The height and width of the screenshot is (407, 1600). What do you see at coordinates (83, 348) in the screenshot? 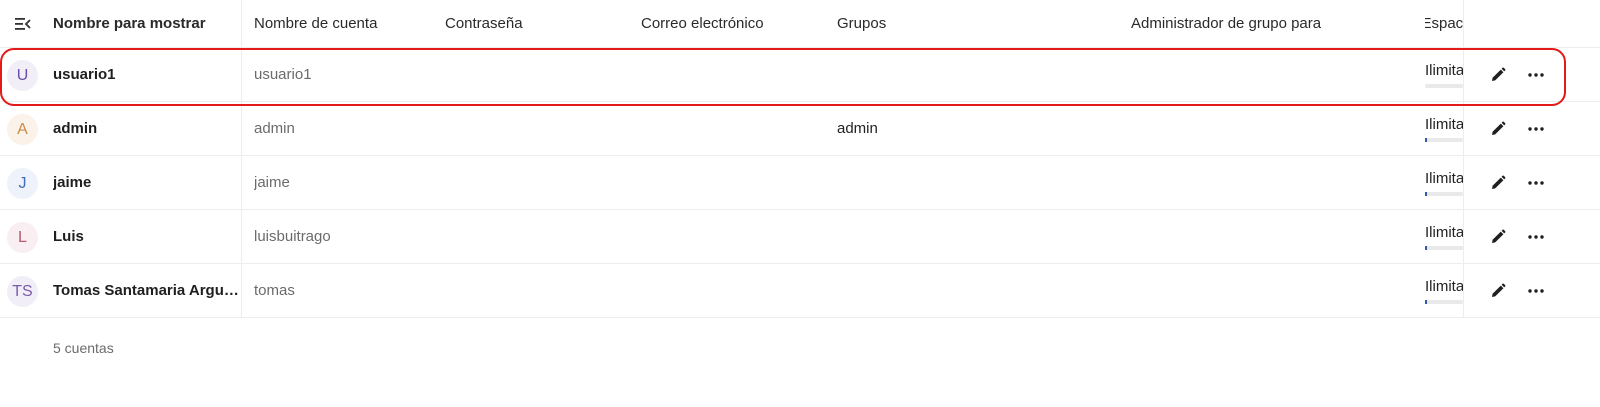
I see `account-count: 5 cuentas` at bounding box center [83, 348].